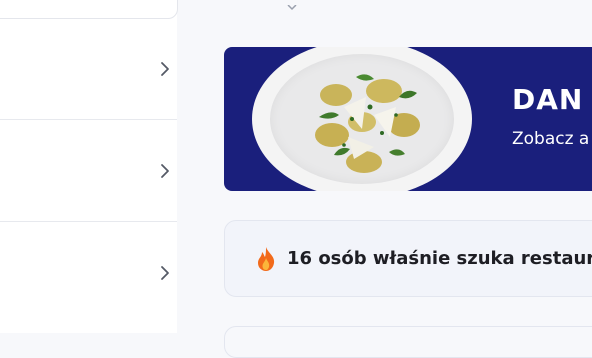 Image resolution: width=592 pixels, height=358 pixels. What do you see at coordinates (439, 258) in the screenshot?
I see `notice-text: 16 osób właśnie szuka restaurac` at bounding box center [439, 258].